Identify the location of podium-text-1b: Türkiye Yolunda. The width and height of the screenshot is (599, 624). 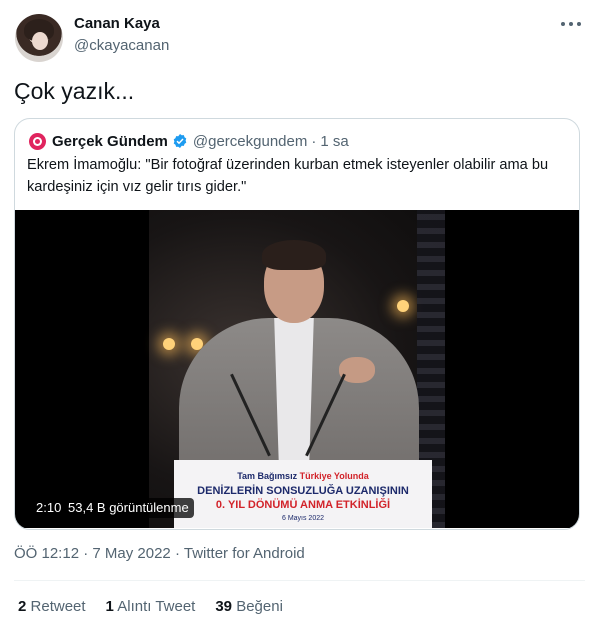
(334, 476).